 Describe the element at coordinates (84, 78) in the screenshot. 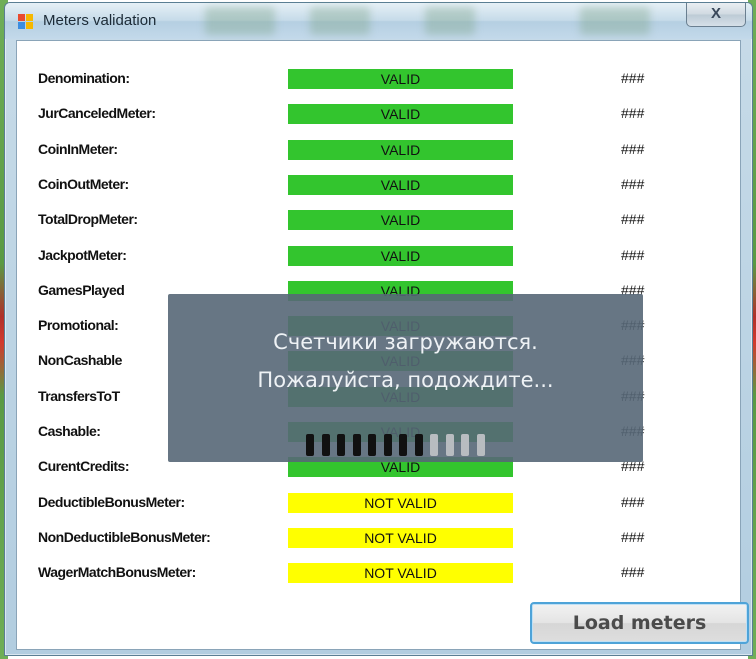

I see `meter-label: Denomination:` at that location.